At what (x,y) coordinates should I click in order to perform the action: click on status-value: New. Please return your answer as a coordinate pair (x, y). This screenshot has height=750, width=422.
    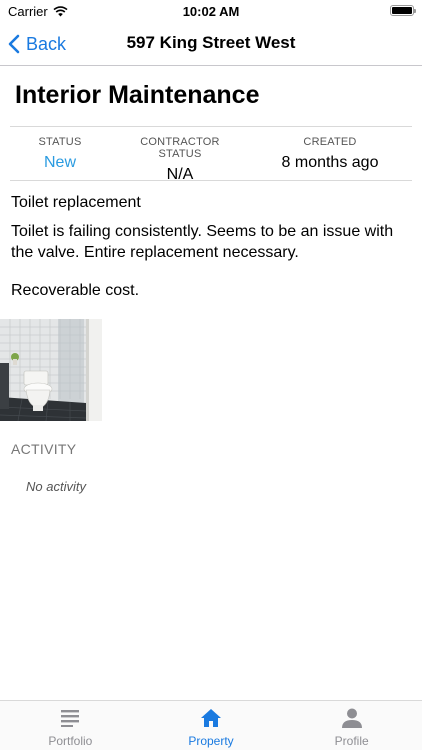
    Looking at the image, I should click on (59, 162).